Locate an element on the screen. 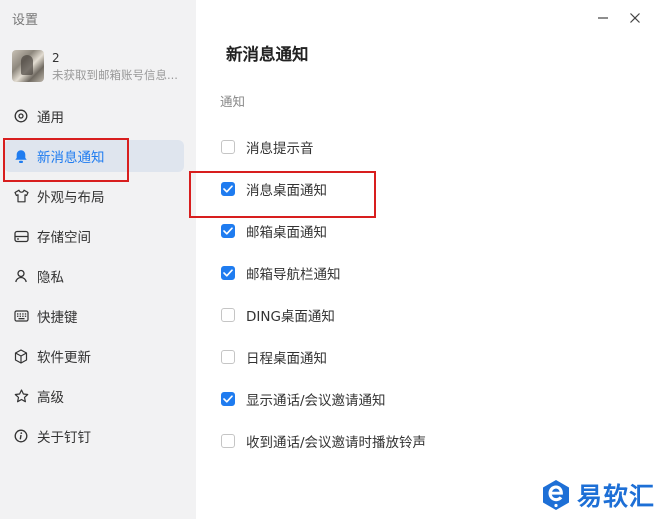  option-label: DING桌面通知 is located at coordinates (290, 317).